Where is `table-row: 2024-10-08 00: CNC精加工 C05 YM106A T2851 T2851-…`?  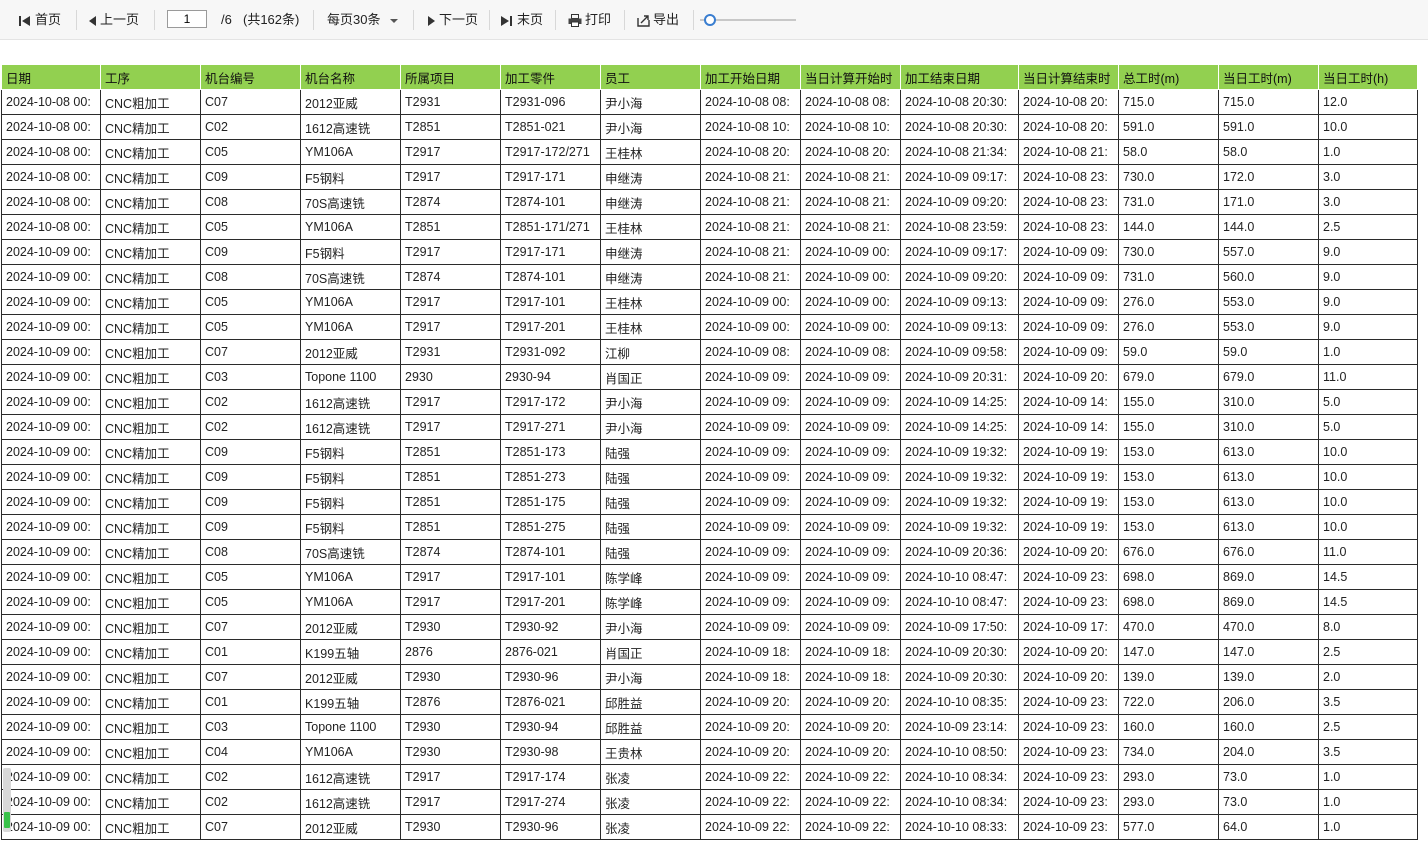
table-row: 2024-10-08 00: CNC精加工 C05 YM106A T2851 T2851-… is located at coordinates (709, 227).